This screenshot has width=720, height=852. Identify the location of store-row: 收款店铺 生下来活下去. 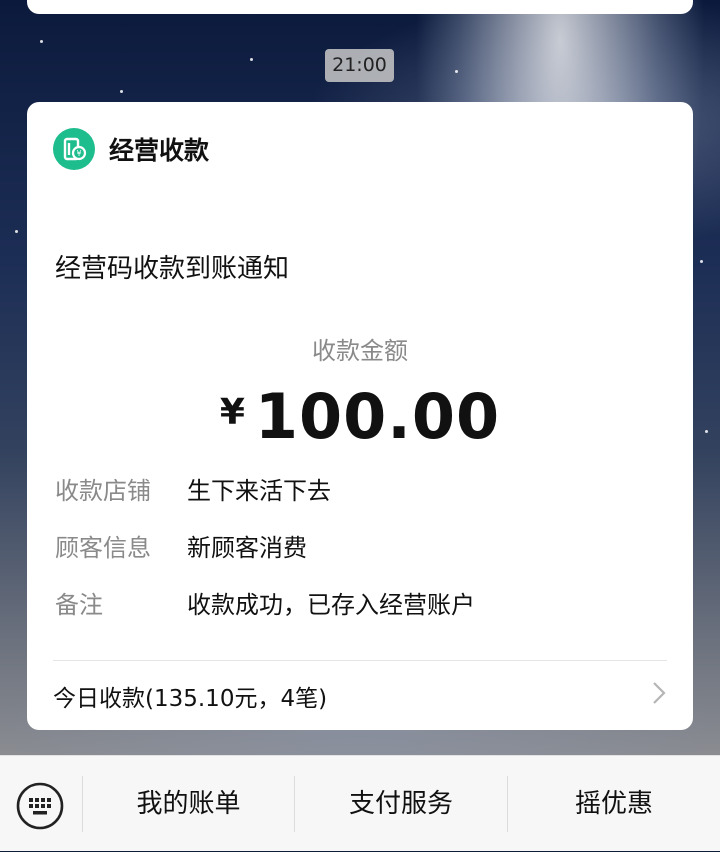
(193, 488).